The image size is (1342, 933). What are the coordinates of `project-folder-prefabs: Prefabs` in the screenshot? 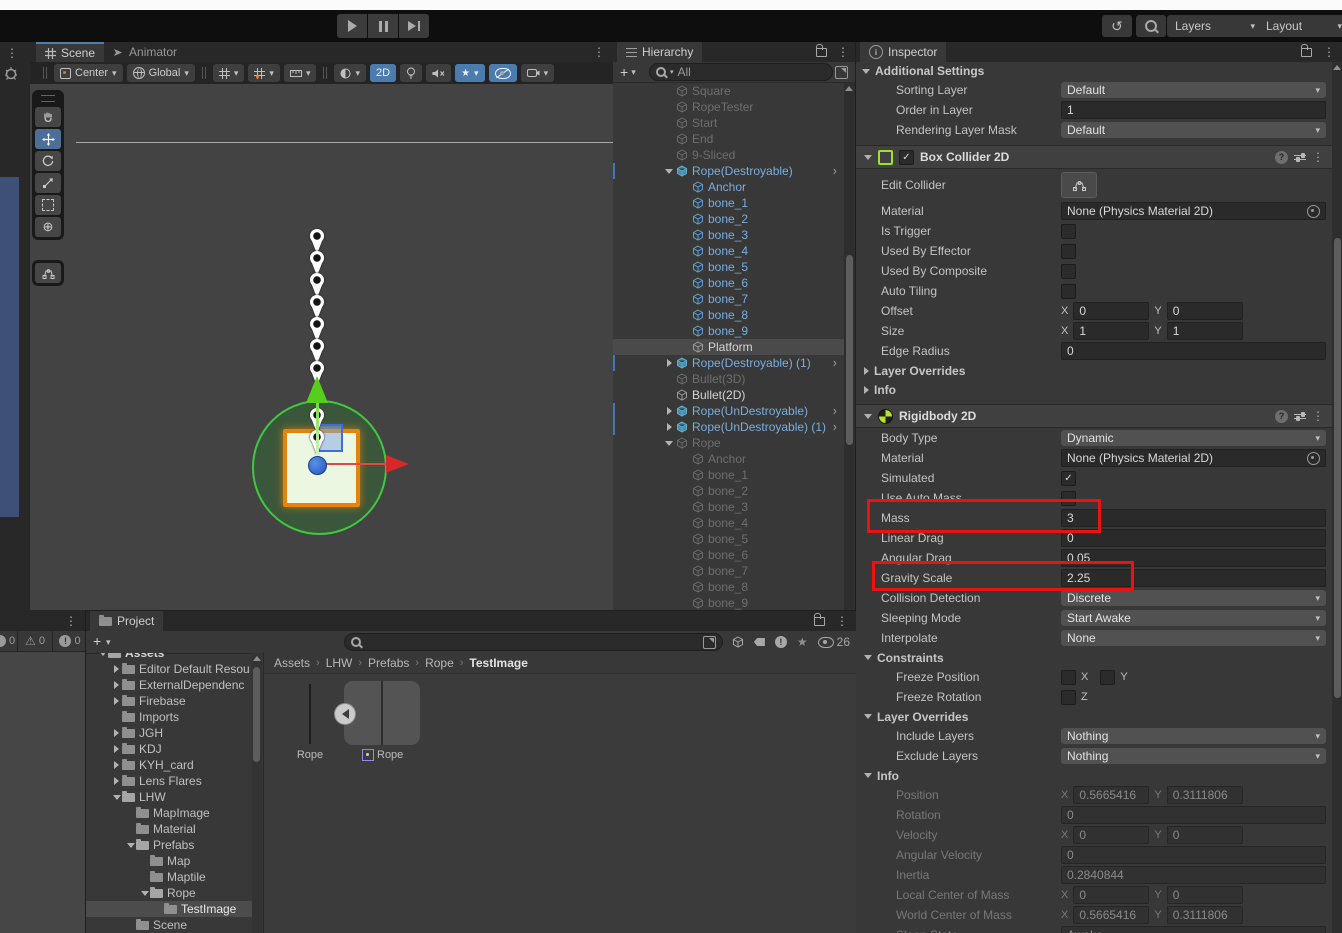 It's located at (170, 845).